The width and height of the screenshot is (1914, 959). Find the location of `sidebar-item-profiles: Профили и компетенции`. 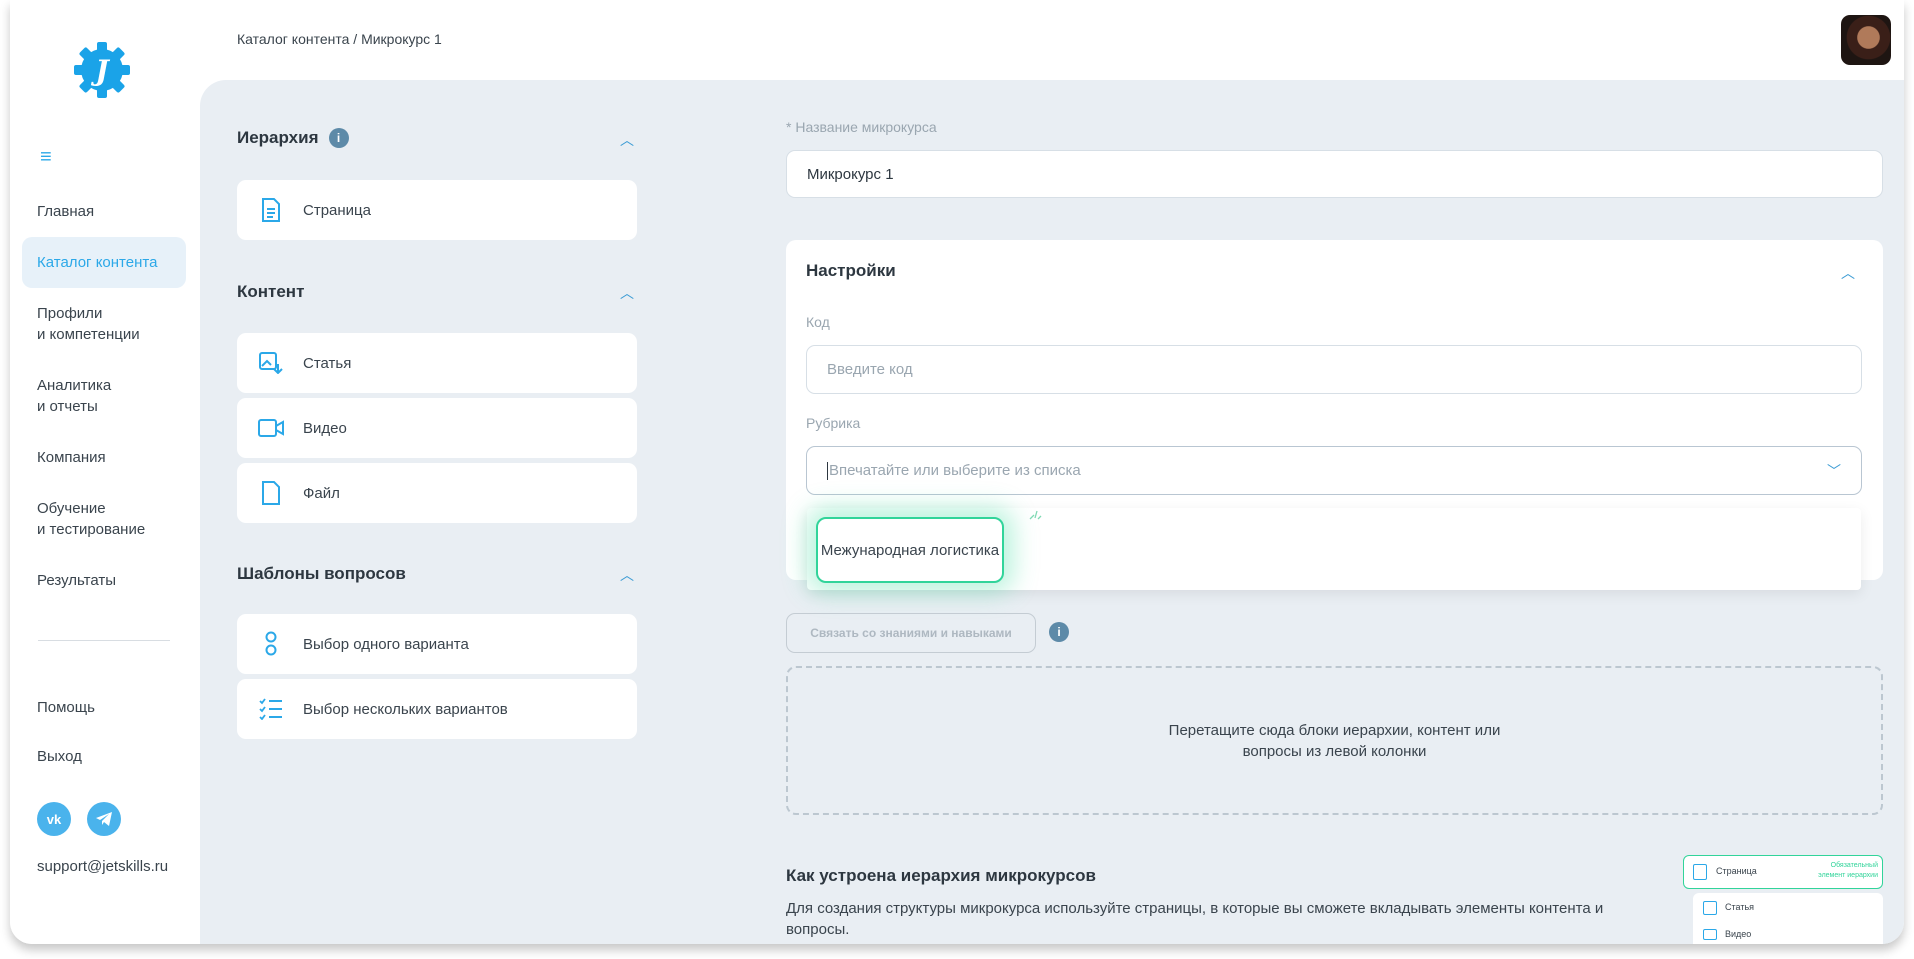

sidebar-item-profiles: Профили и компетенции is located at coordinates (104, 324).